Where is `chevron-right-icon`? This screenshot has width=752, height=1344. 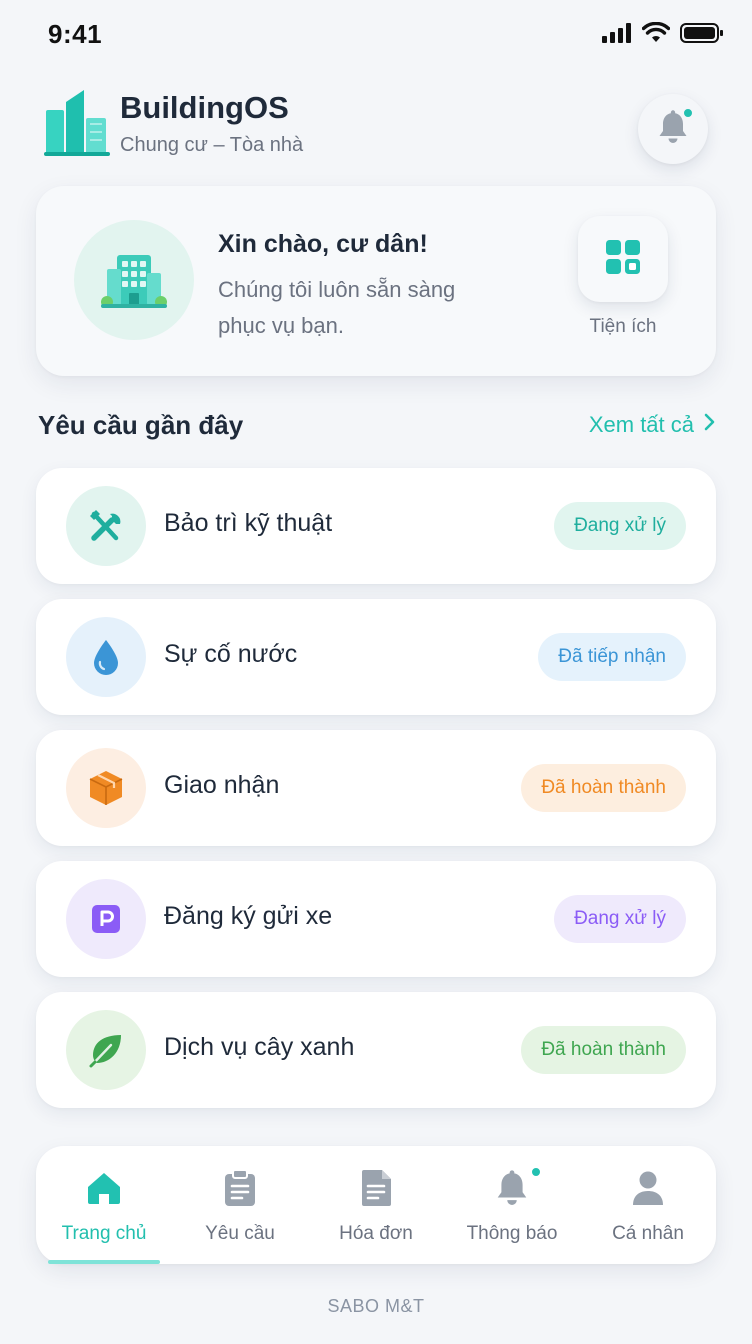
chevron-right-icon is located at coordinates (710, 425).